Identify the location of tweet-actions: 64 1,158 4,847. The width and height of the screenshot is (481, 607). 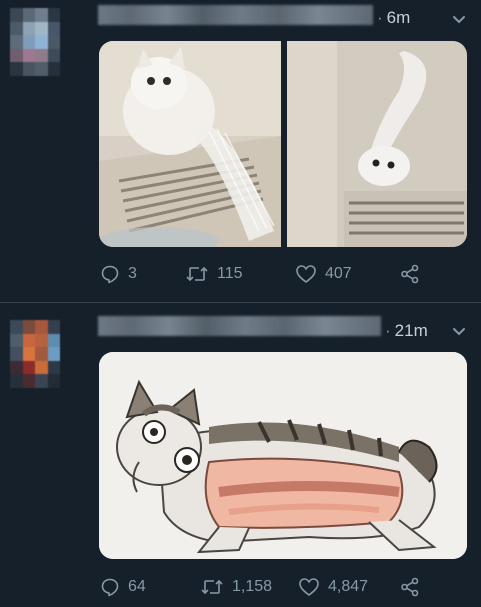
(265, 587).